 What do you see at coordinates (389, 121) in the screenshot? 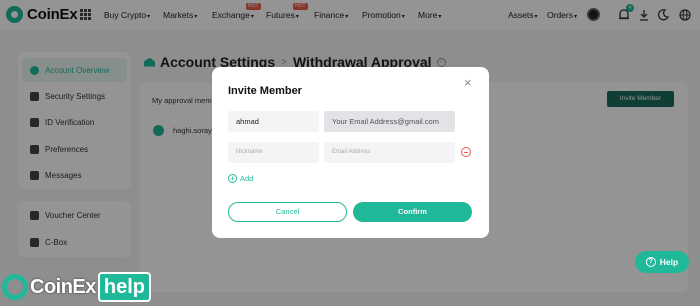
I see `email-field: Your Email Address@gmail.com` at bounding box center [389, 121].